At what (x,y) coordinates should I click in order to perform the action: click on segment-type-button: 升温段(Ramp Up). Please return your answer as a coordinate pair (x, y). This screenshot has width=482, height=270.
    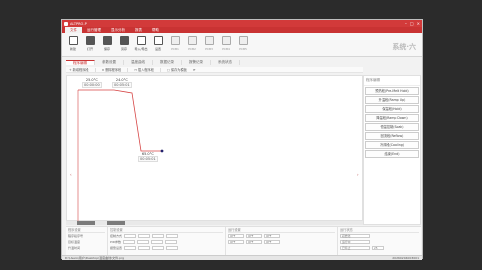
    Looking at the image, I should click on (392, 100).